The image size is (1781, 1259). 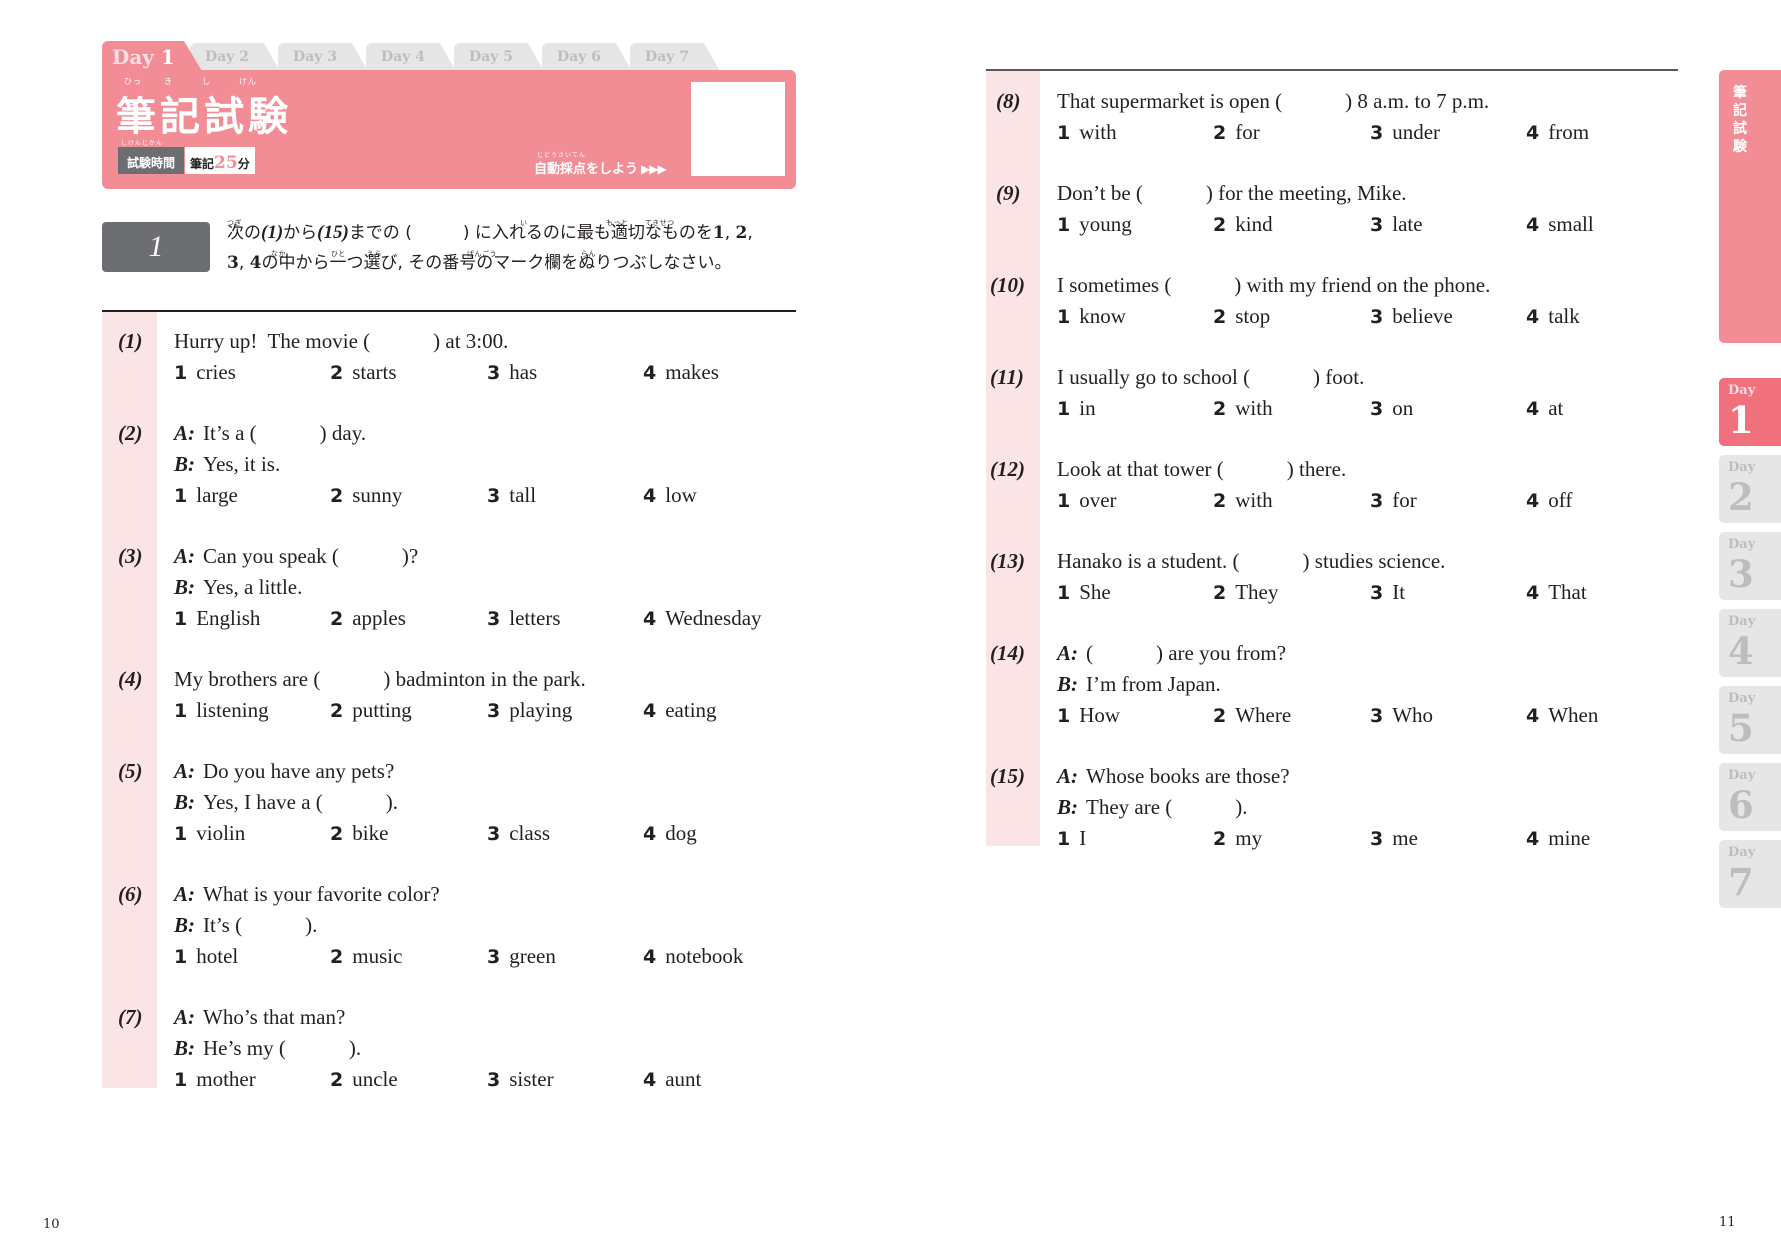 What do you see at coordinates (1562, 716) in the screenshot?
I see `answer-choice-4: 4 When` at bounding box center [1562, 716].